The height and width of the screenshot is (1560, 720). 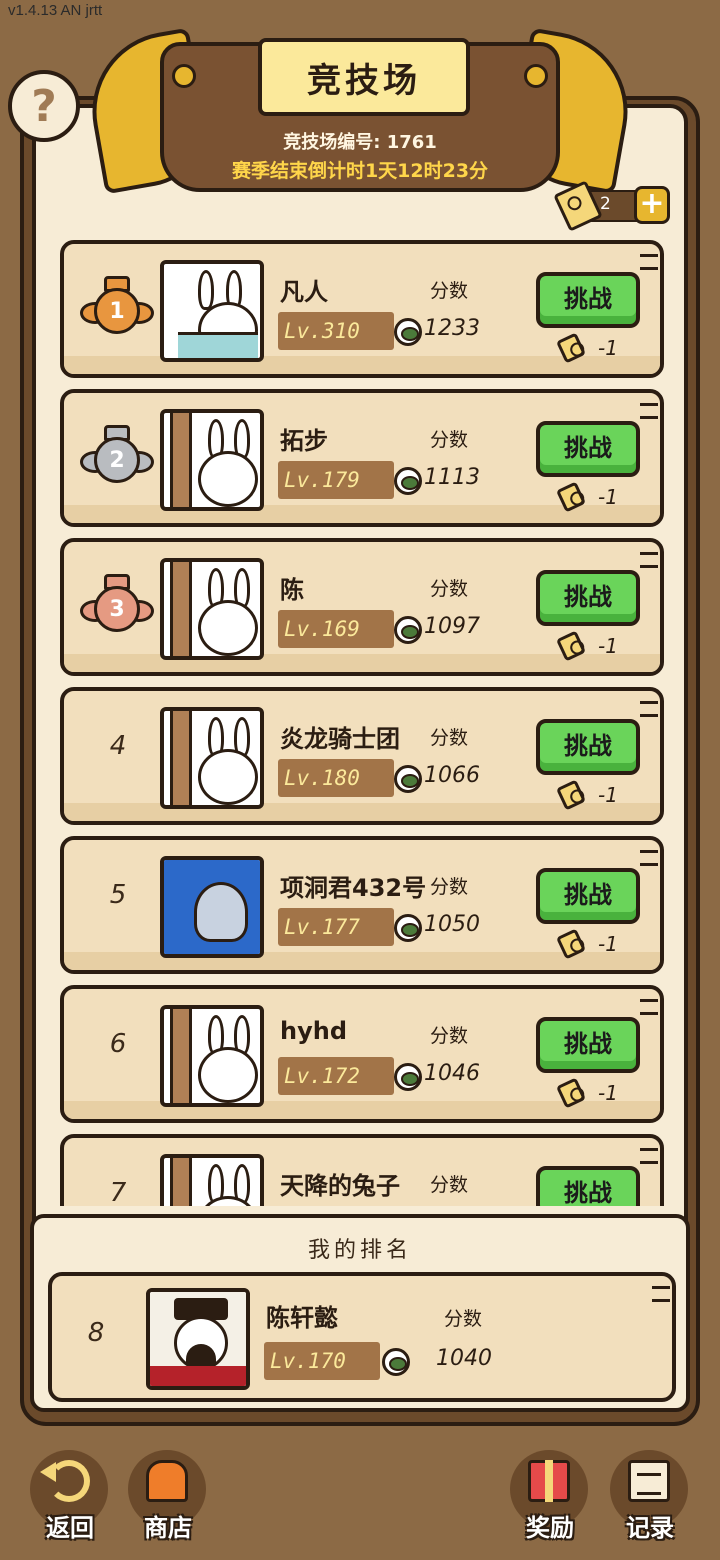 What do you see at coordinates (364, 80) in the screenshot?
I see `page-title-text: 竞技场` at bounding box center [364, 80].